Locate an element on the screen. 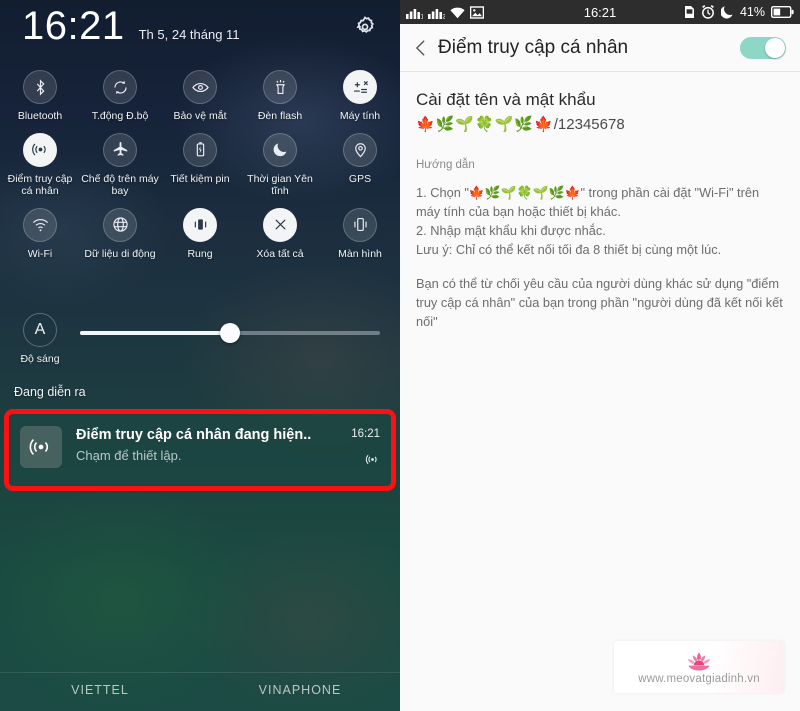 This screenshot has width=800, height=711. quick-toggle-calculator: Máy tính is located at coordinates (360, 91).